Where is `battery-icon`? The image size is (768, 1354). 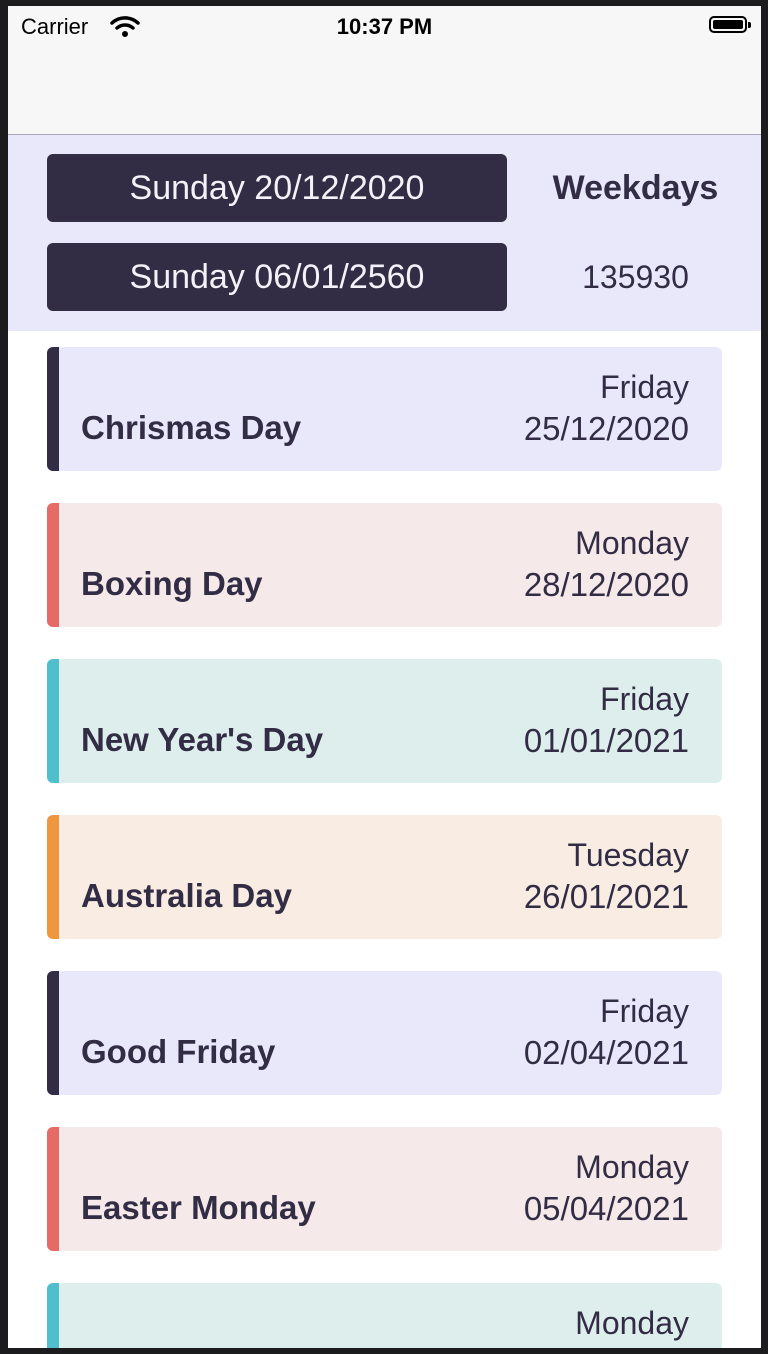
battery-icon is located at coordinates (730, 24).